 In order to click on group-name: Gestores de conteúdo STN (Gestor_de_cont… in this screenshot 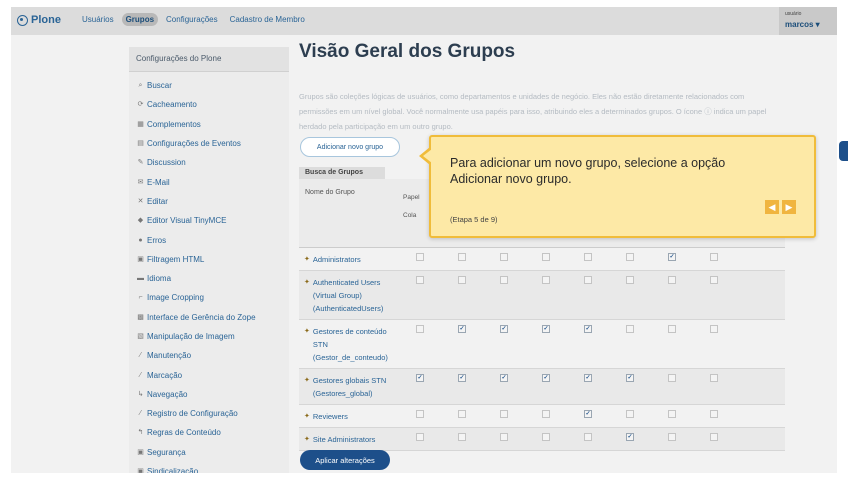, I will do `click(356, 344)`.